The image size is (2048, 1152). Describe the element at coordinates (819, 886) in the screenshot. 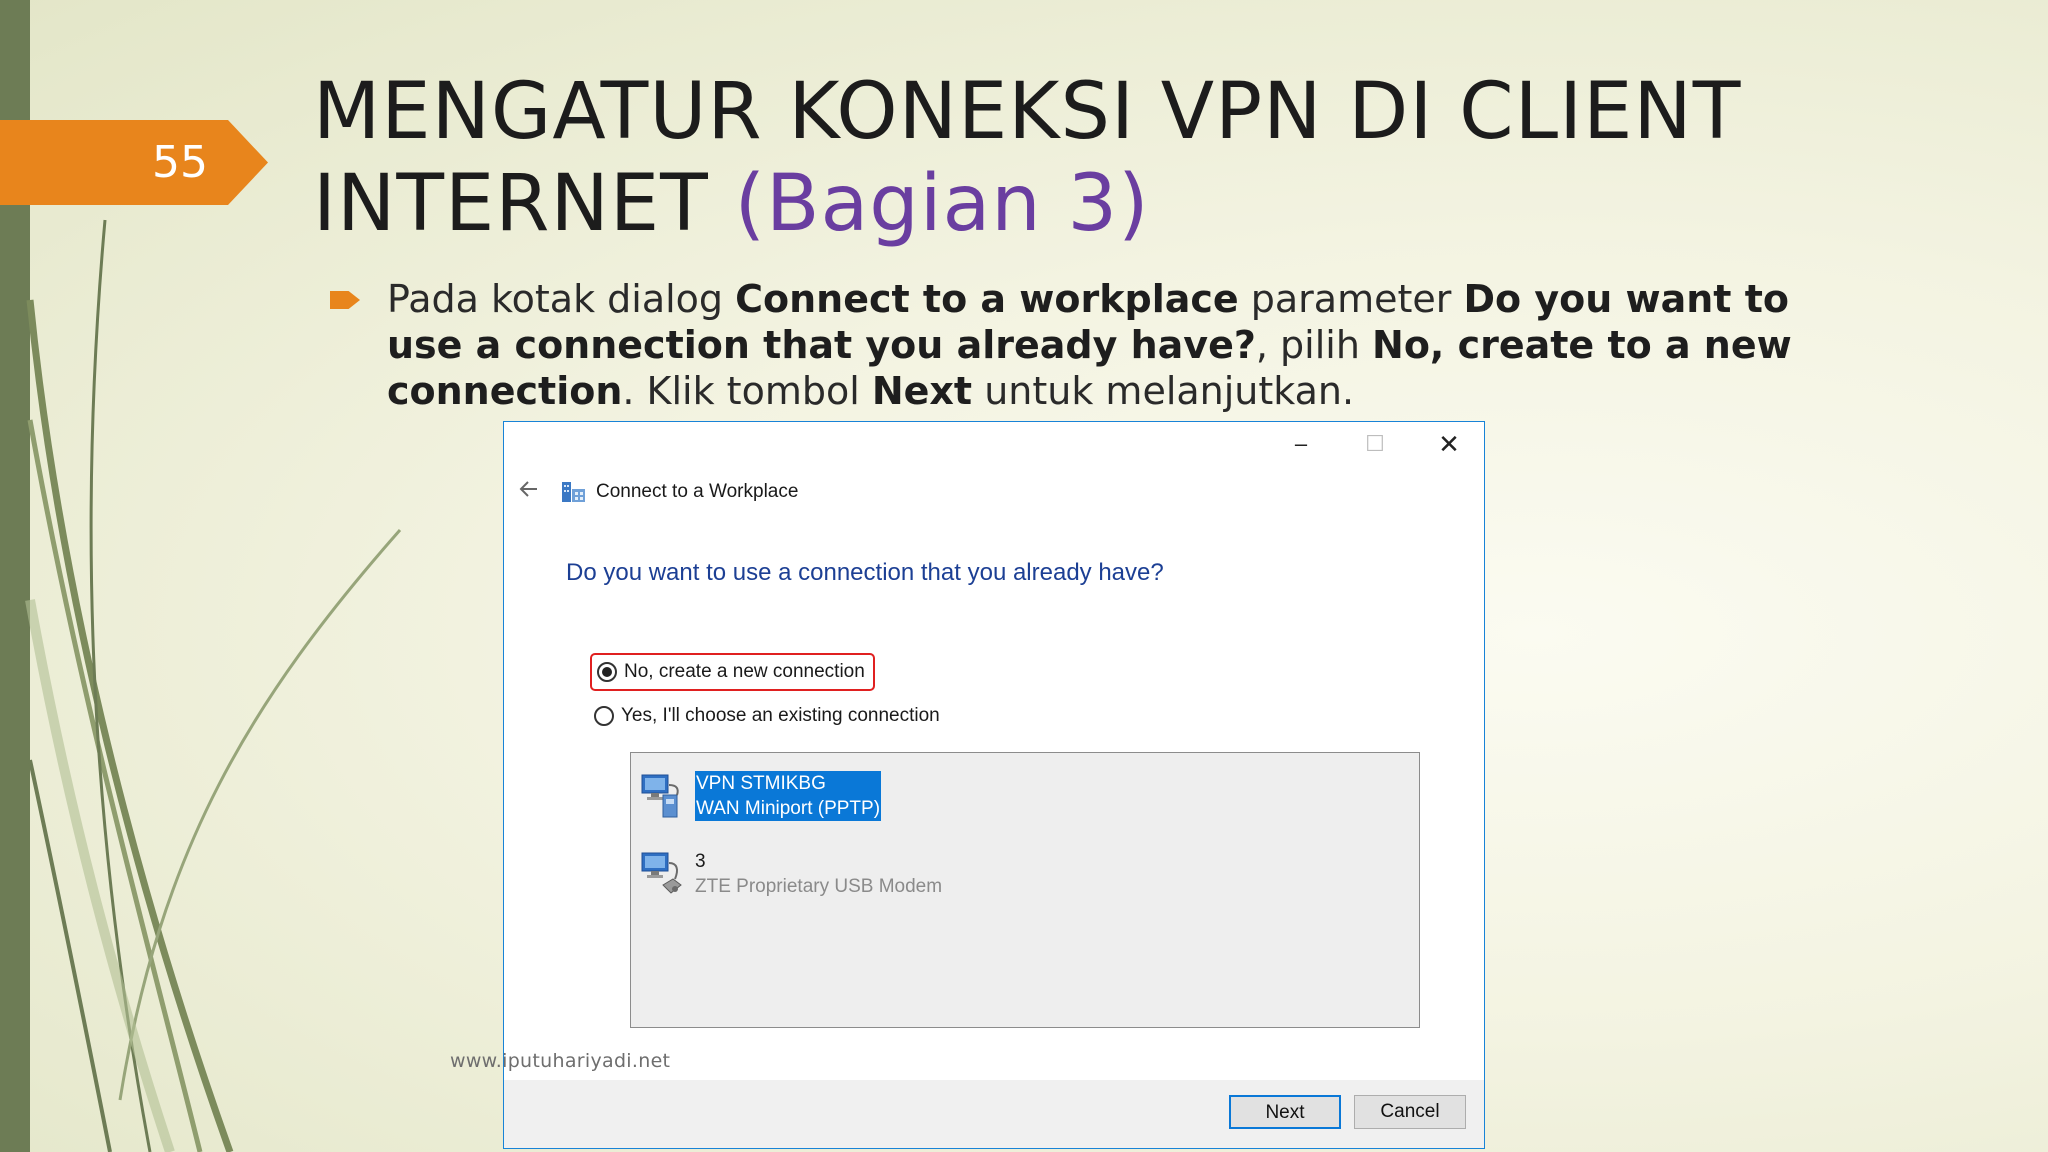

I see `connection-device: ZTE Proprietary USB Modem` at that location.